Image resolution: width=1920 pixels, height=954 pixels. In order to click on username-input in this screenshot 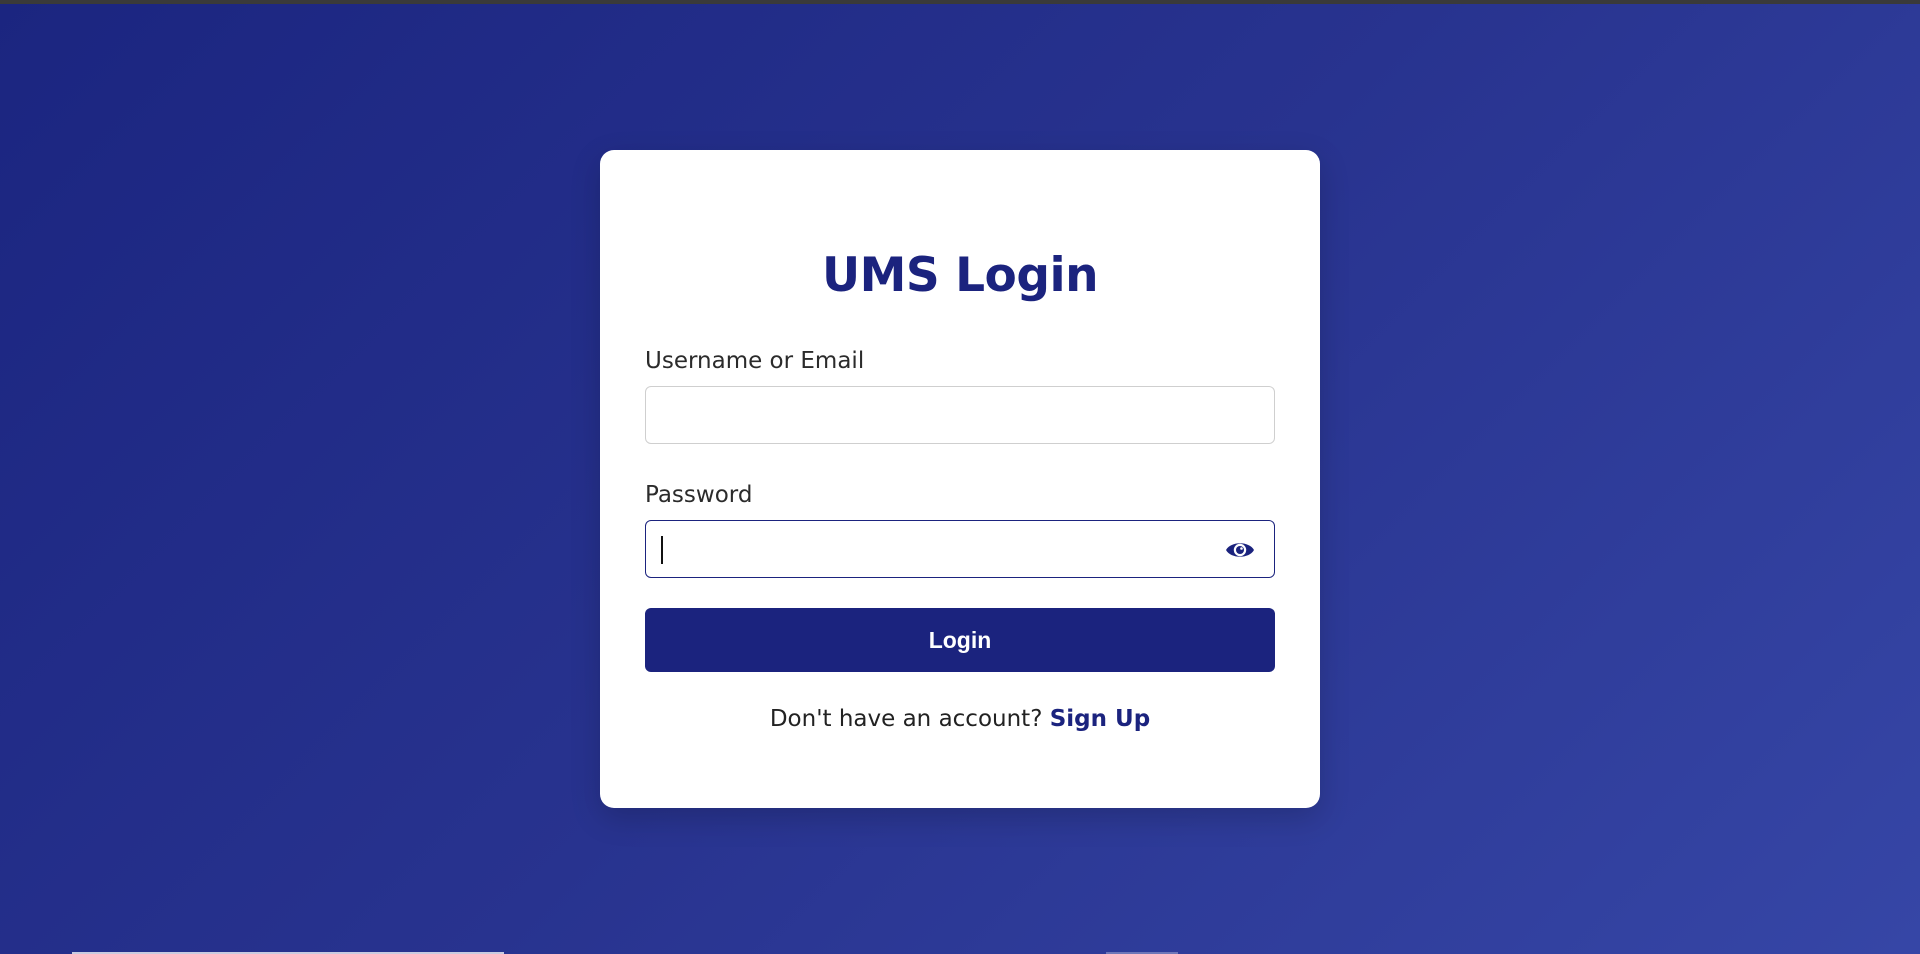, I will do `click(960, 415)`.